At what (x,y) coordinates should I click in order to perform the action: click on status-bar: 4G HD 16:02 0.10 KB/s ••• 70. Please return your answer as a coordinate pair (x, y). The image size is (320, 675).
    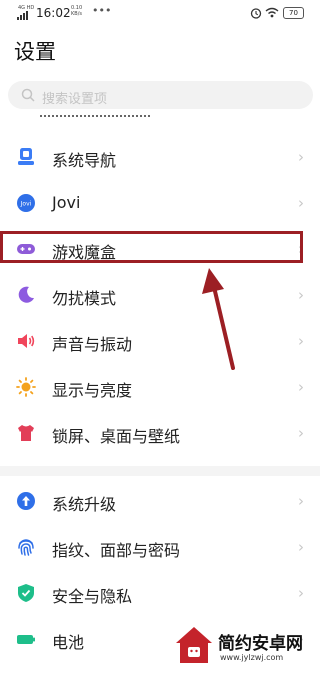
    Looking at the image, I should click on (160, 13).